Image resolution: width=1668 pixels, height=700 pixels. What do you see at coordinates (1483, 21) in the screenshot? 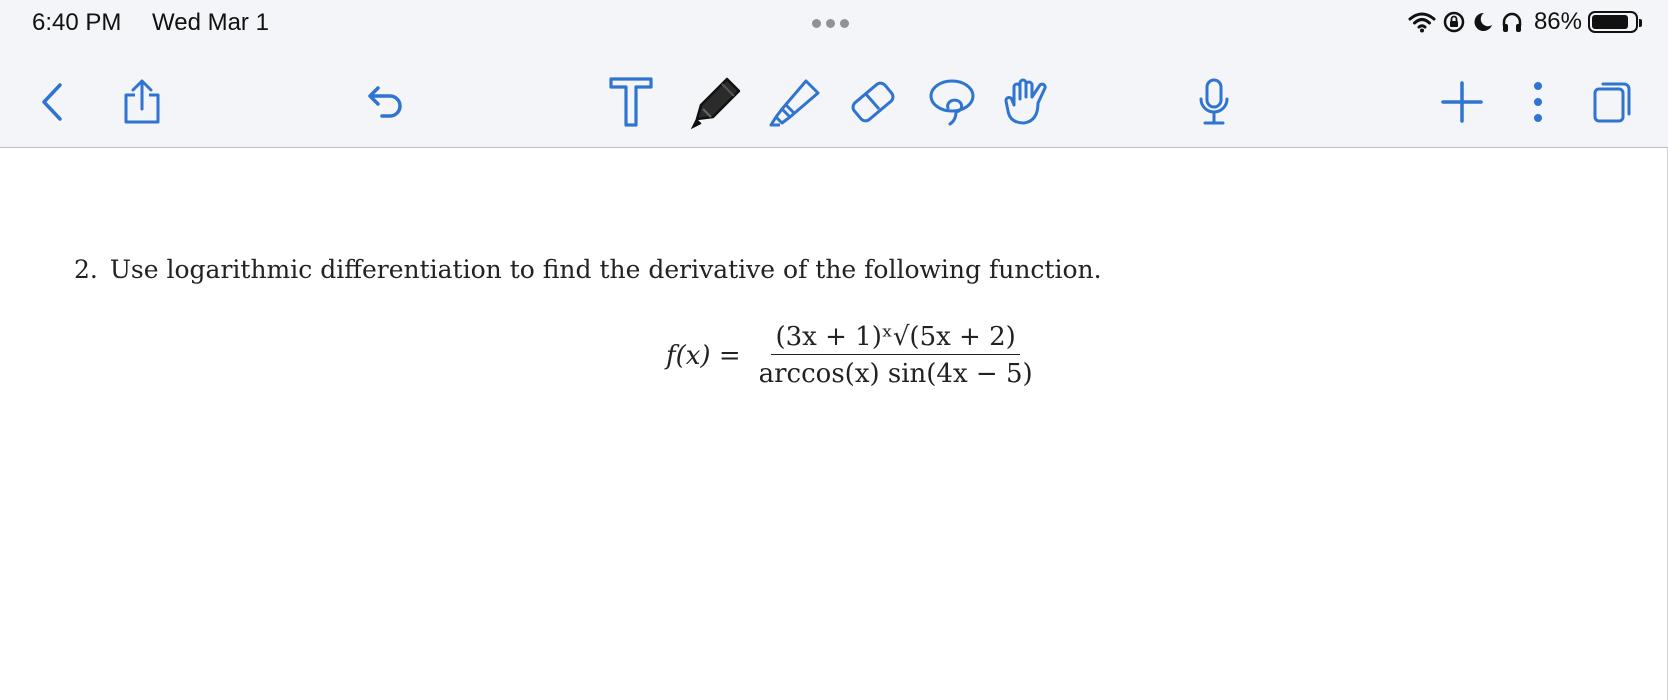
I see `do-not-disturb-icon` at bounding box center [1483, 21].